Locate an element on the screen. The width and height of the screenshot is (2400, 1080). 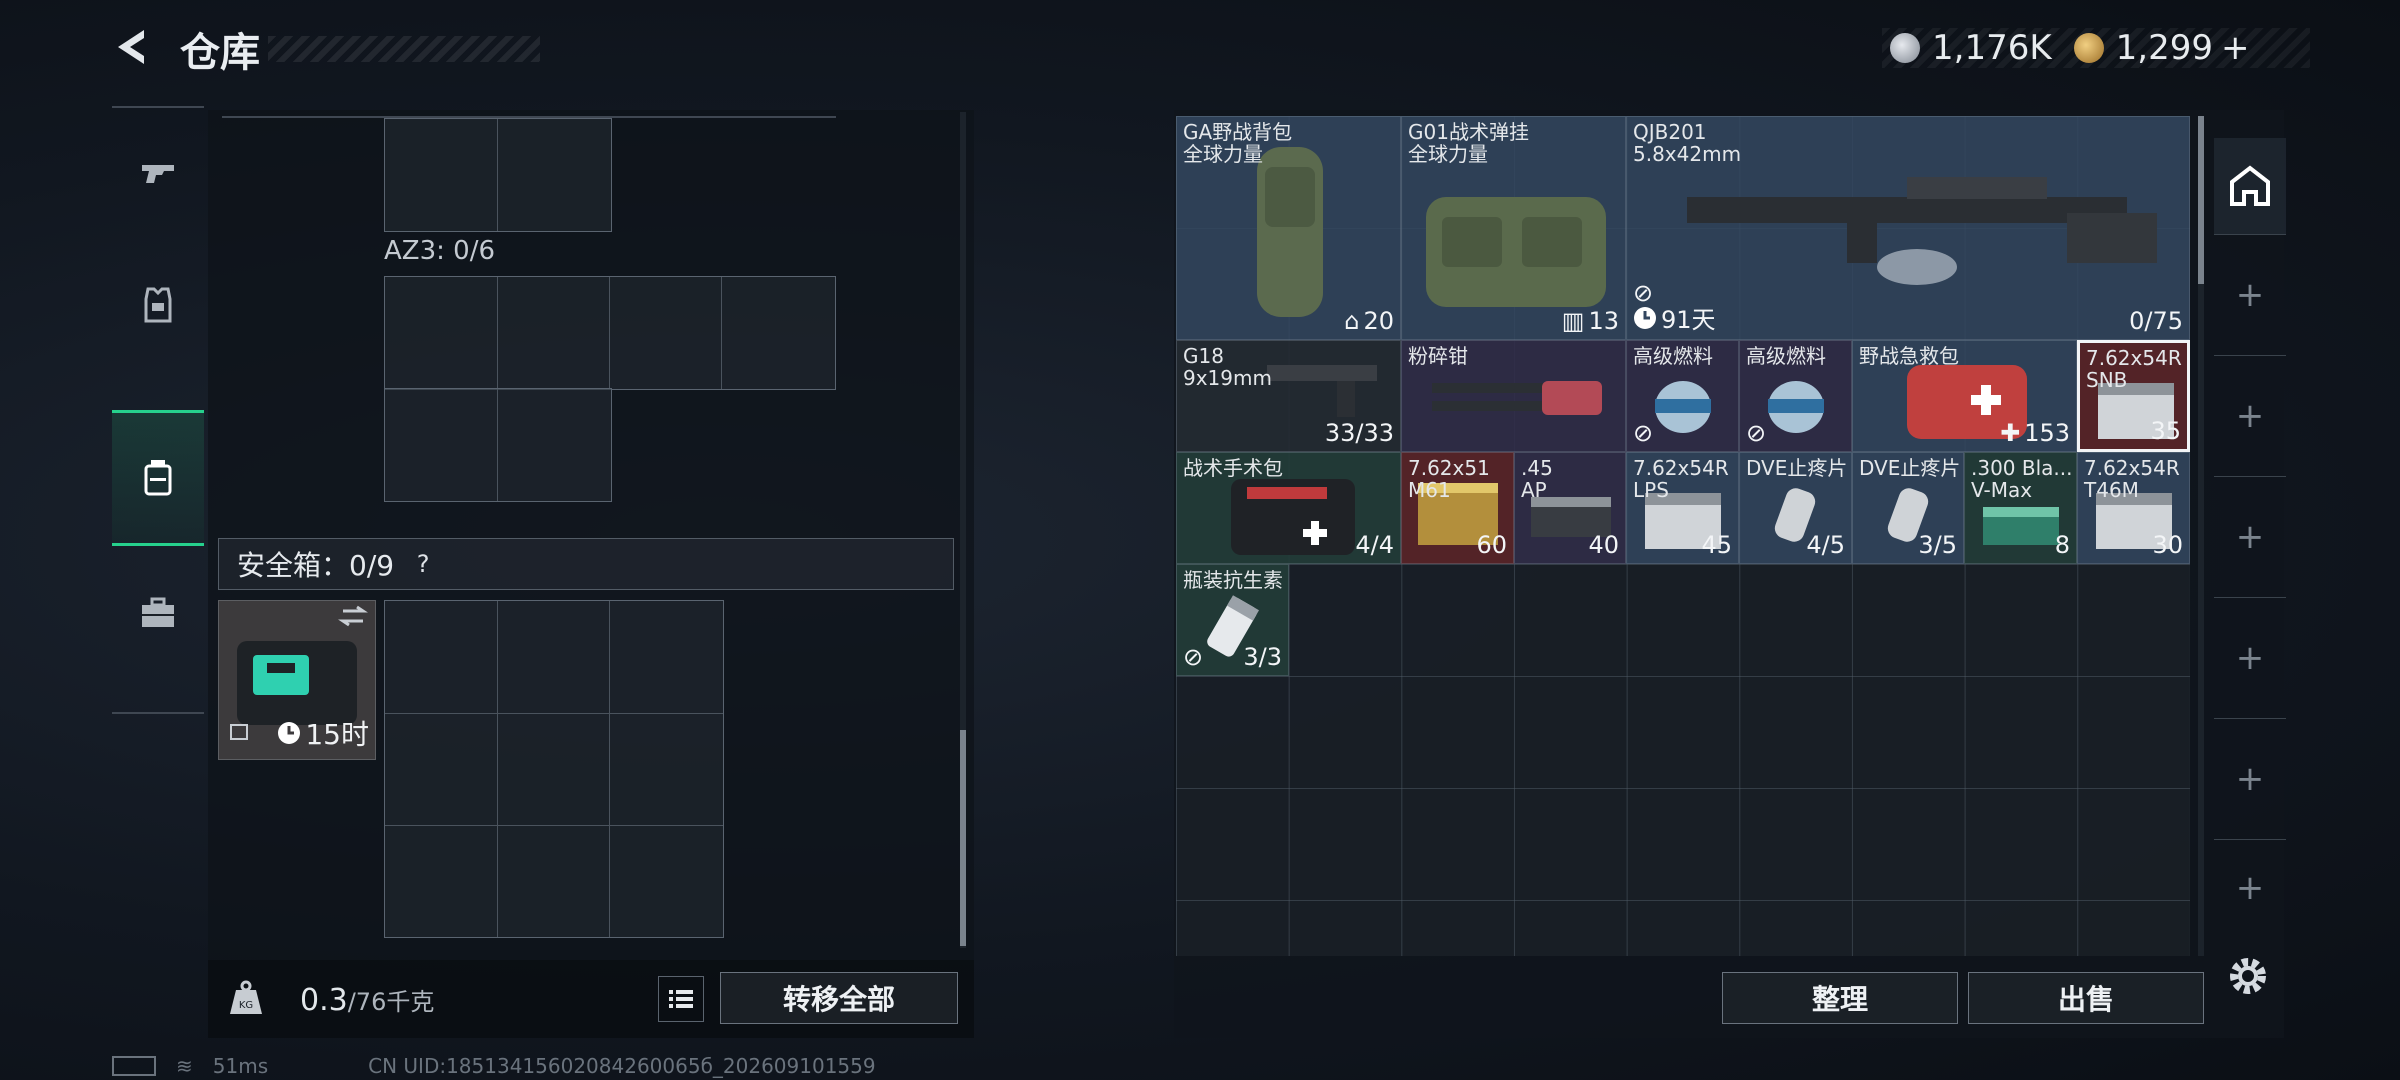
item-name: QJB201 5.8x42mm is located at coordinates (1687, 143).